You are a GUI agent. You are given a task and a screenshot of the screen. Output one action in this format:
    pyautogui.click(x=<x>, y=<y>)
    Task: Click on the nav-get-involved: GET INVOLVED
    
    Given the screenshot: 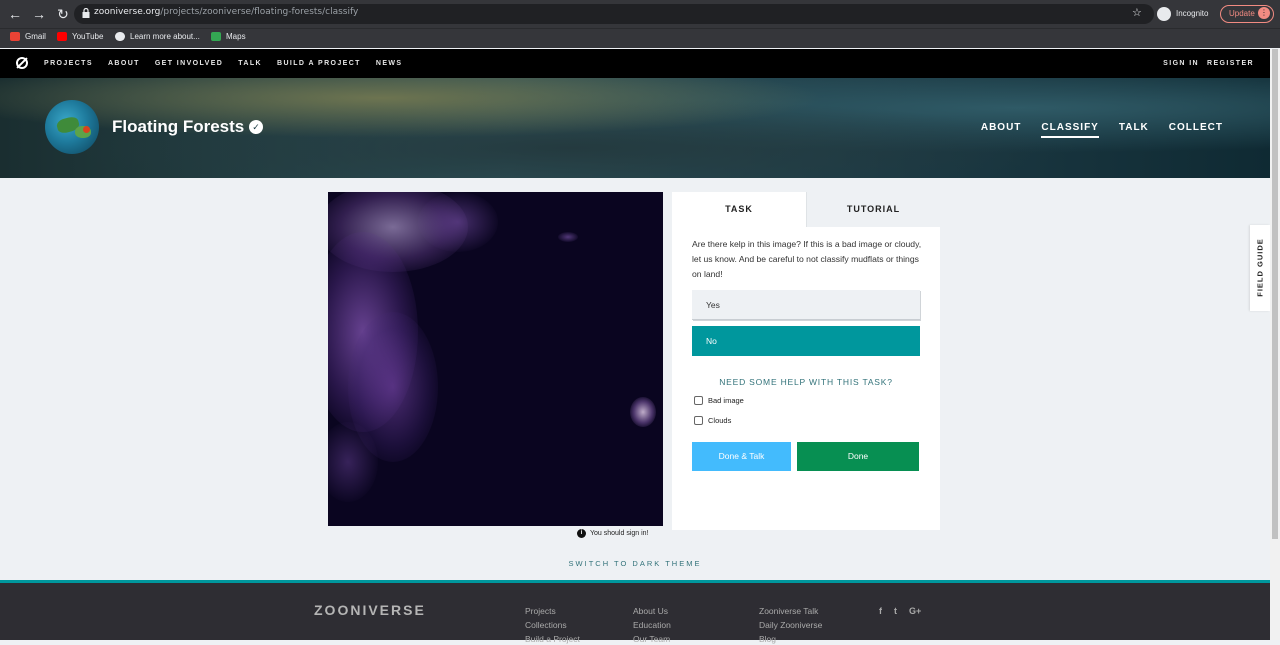 What is the action you would take?
    pyautogui.click(x=189, y=63)
    